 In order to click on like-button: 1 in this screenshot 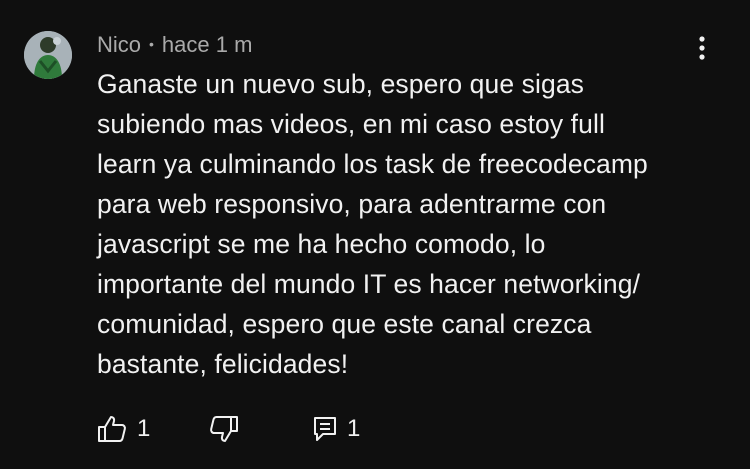, I will do `click(123, 429)`.